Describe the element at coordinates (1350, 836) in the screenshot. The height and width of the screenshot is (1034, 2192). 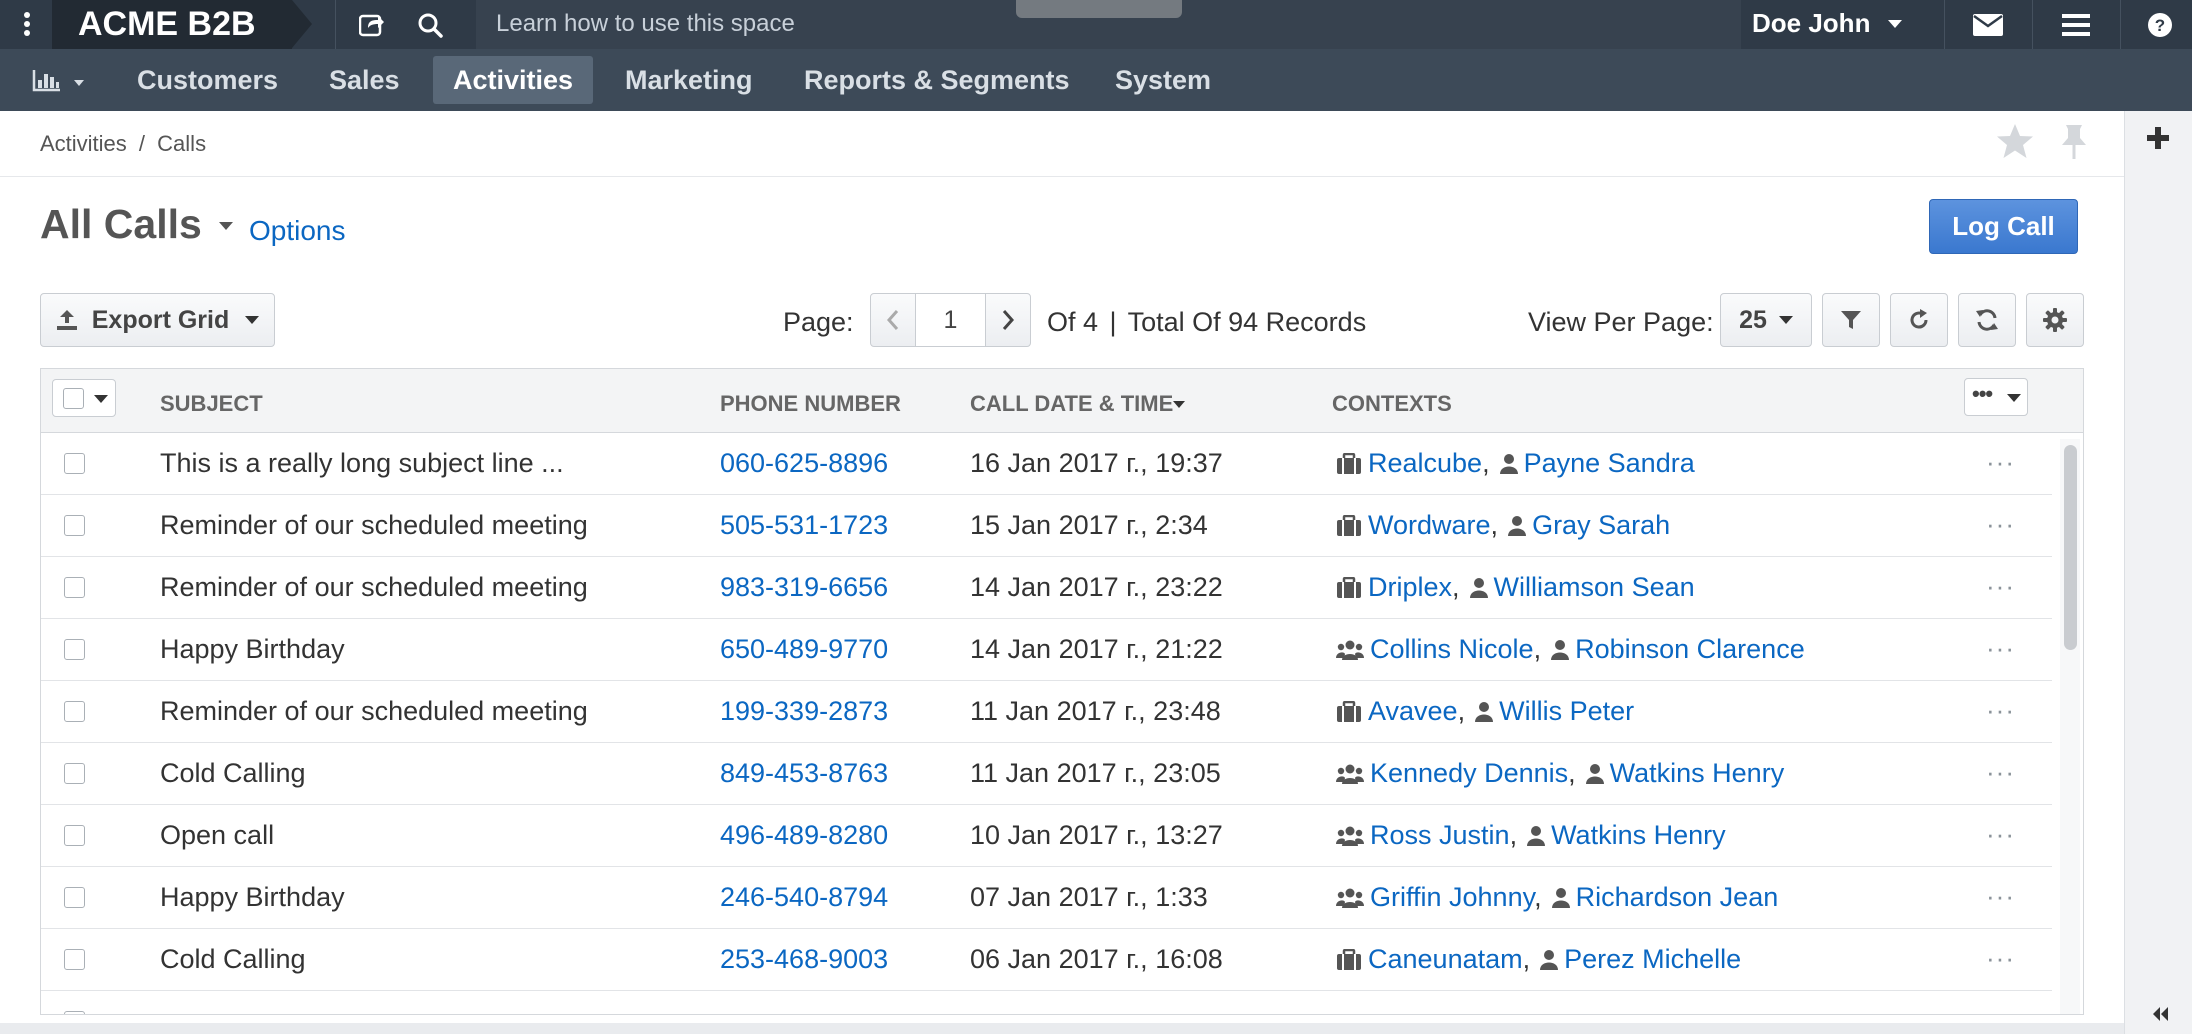
I see `users-icon` at that location.